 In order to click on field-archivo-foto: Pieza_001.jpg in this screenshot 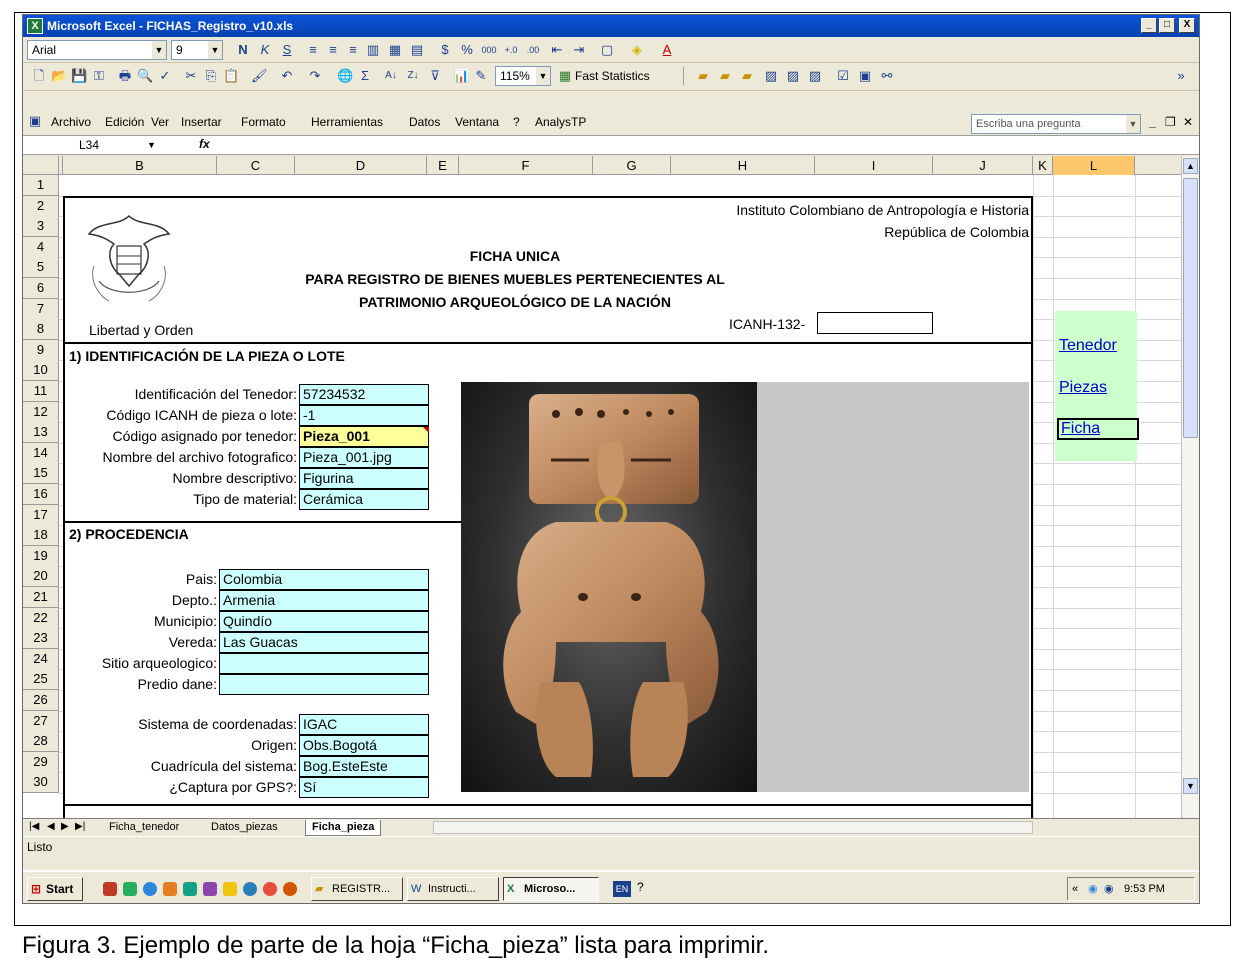, I will do `click(364, 457)`.